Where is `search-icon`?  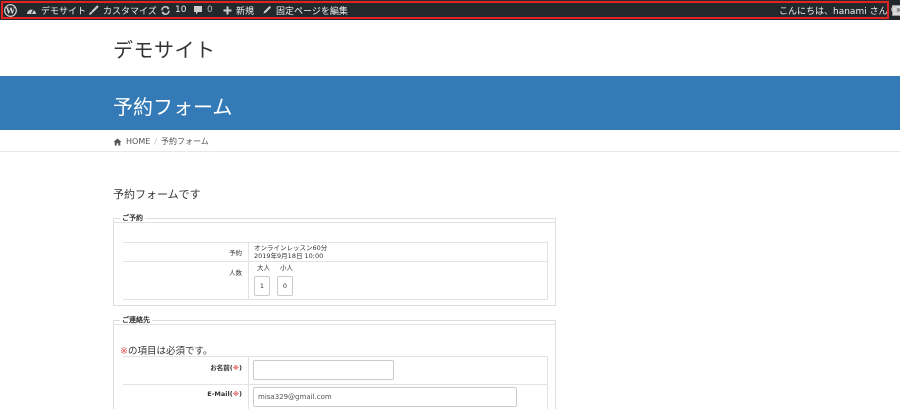
search-icon is located at coordinates (895, 9).